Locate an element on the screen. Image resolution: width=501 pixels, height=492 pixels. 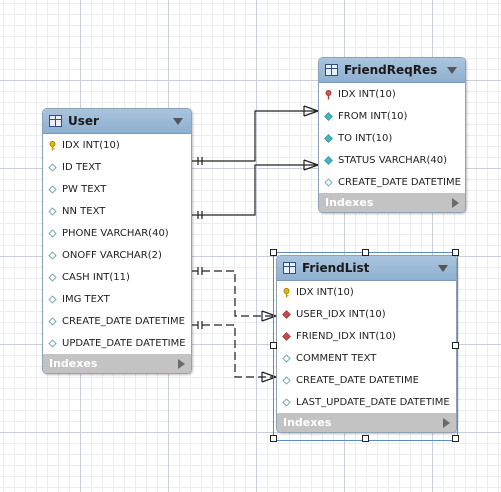
column-label: ID TEXT is located at coordinates (82, 167).